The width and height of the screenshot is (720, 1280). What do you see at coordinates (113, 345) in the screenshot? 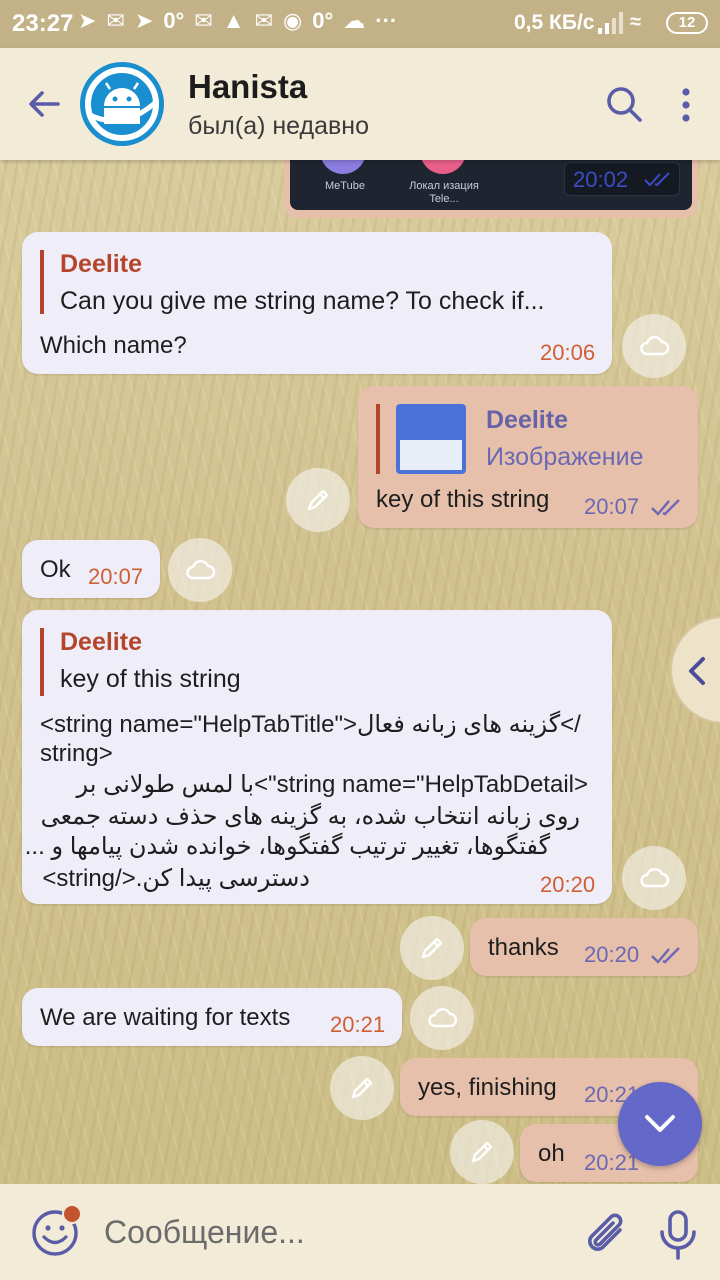
I see `message-text: Which name?` at bounding box center [113, 345].